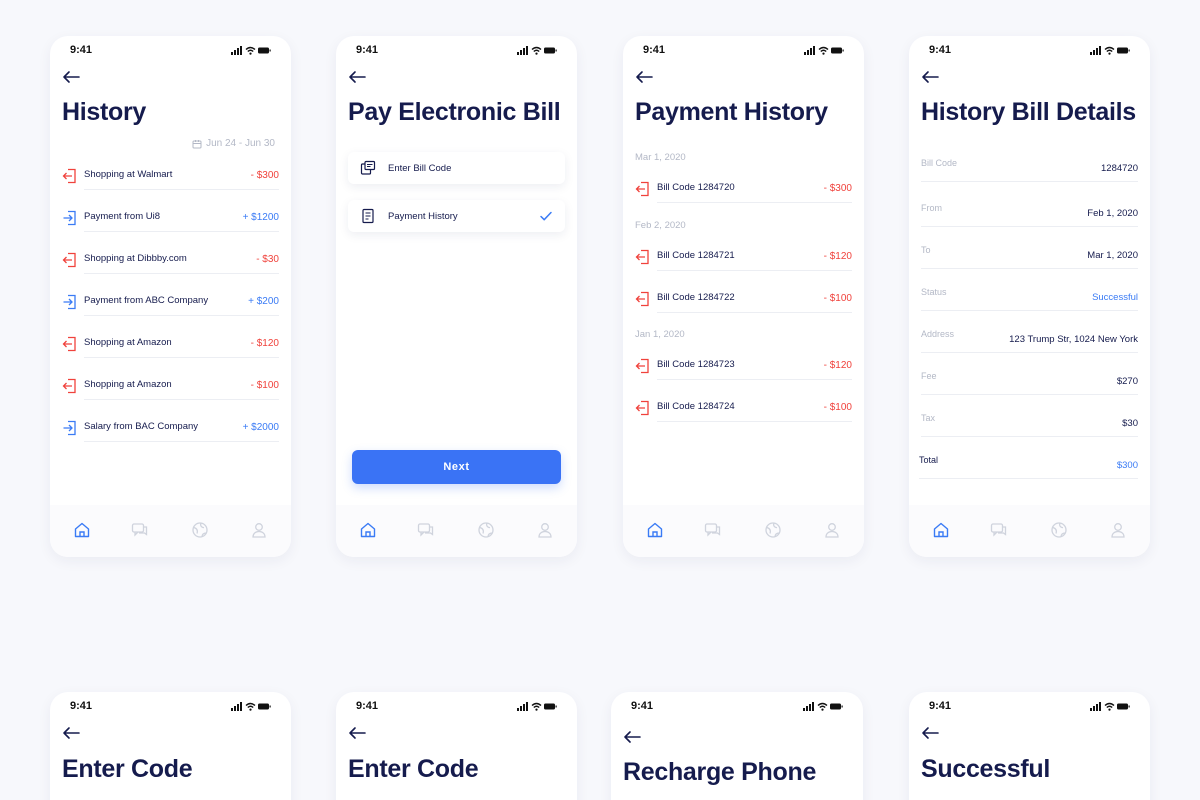 The width and height of the screenshot is (1200, 800). I want to click on incoming-icon, so click(69, 218).